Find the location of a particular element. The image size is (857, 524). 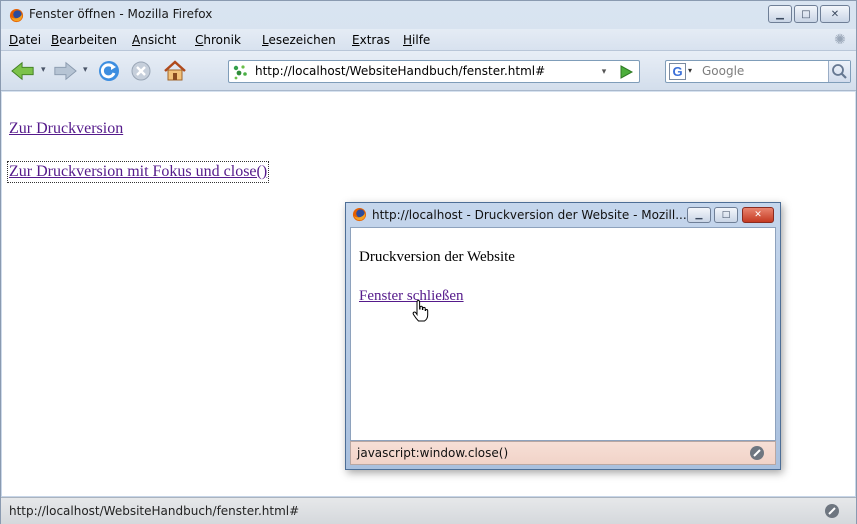

hand-cursor-icon is located at coordinates (420, 311).